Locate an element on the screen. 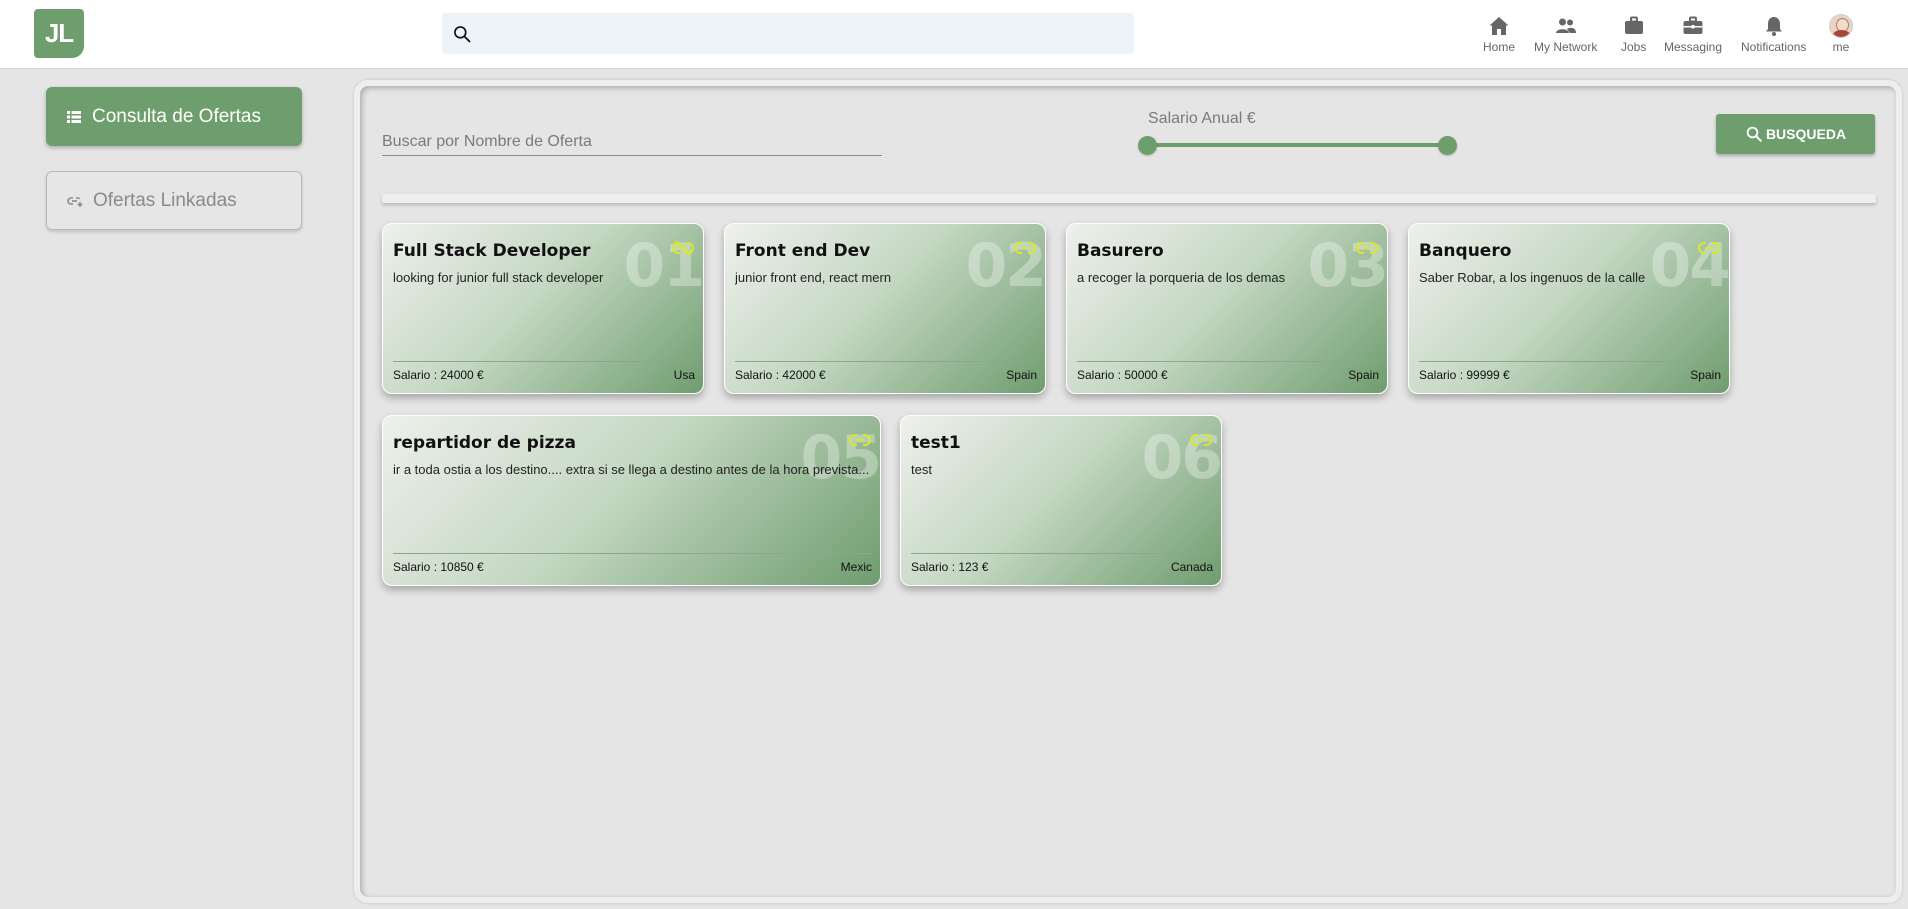  offer-salary: Salario : 50000 € is located at coordinates (1122, 375).